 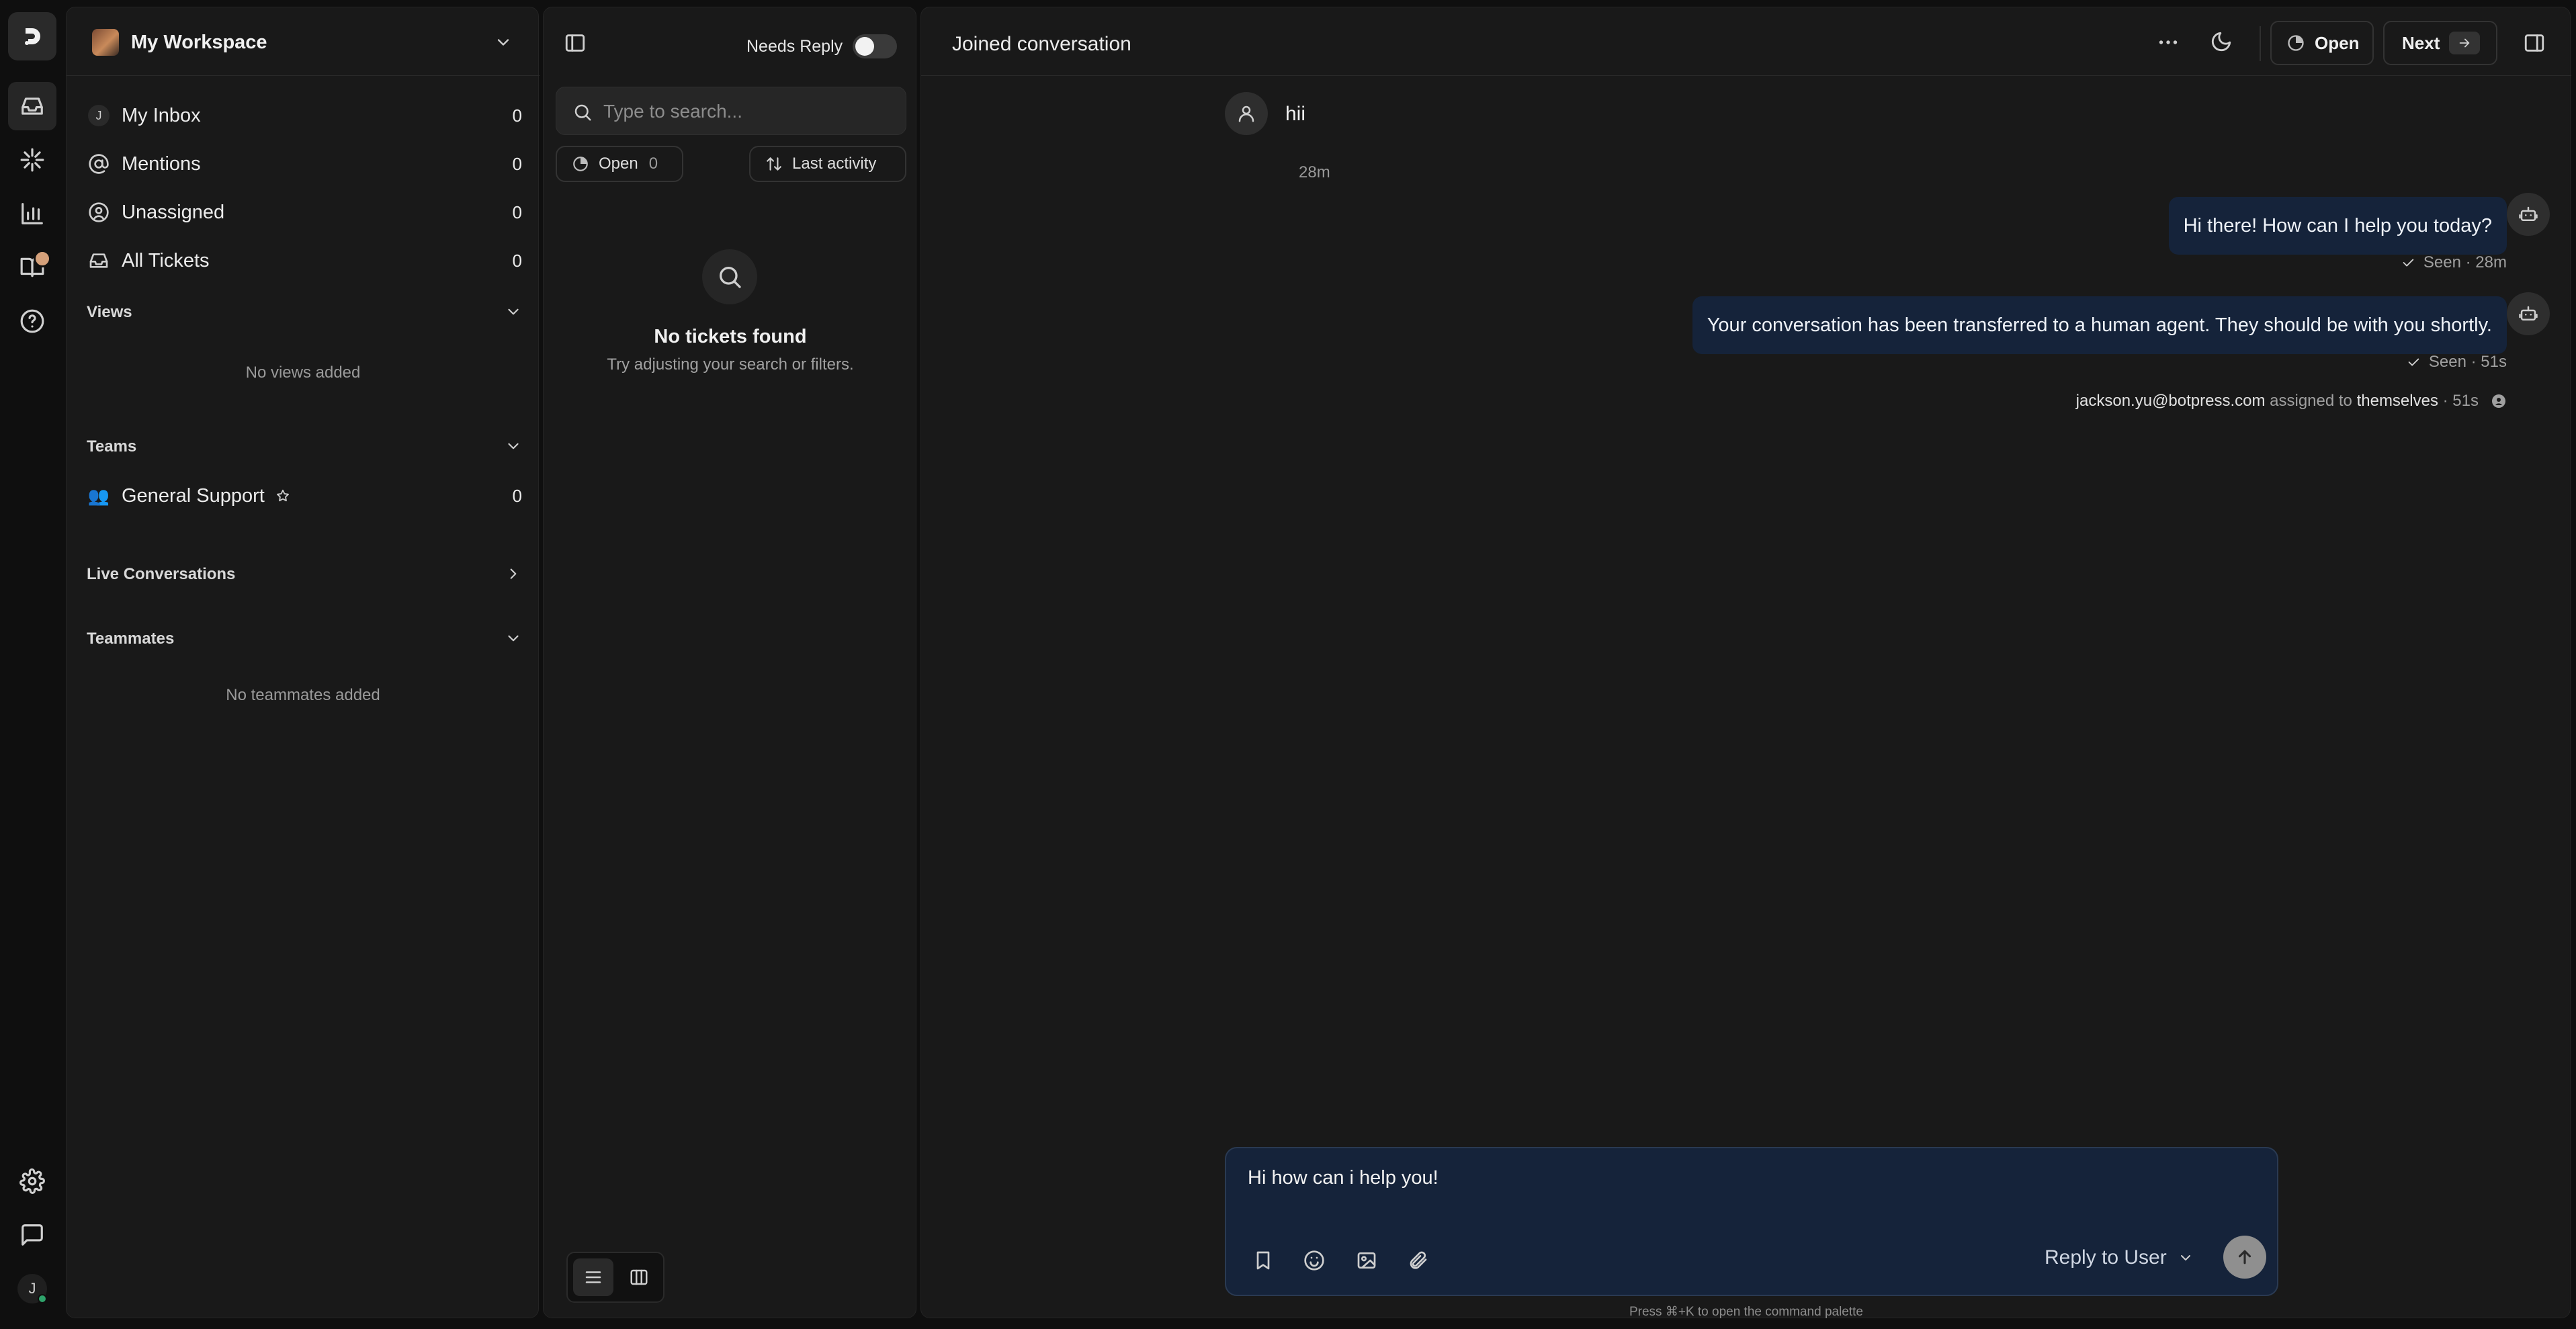 I want to click on views-section-header: Views, so click(x=304, y=312).